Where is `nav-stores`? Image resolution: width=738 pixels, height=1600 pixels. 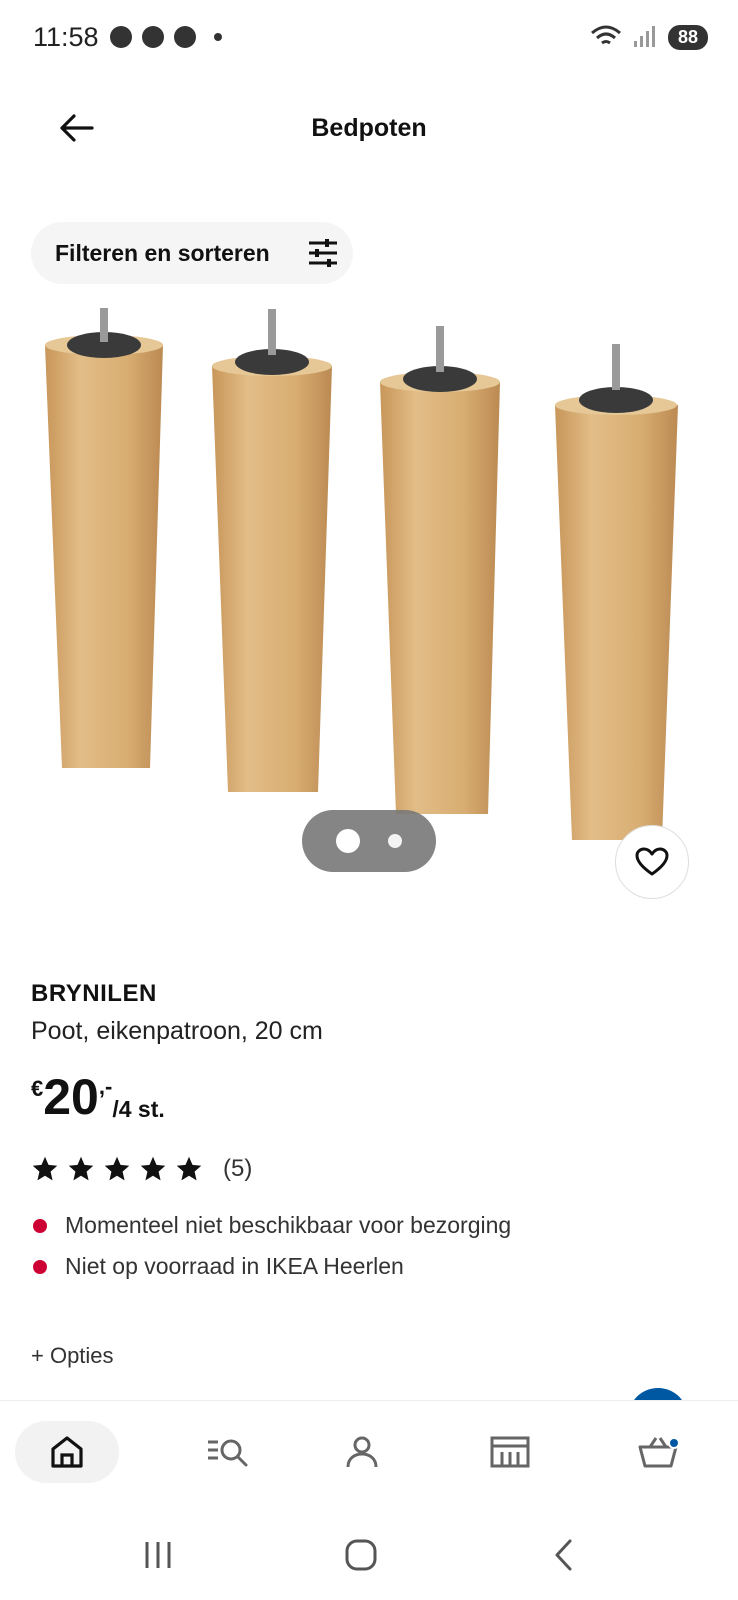 nav-stores is located at coordinates (510, 1452).